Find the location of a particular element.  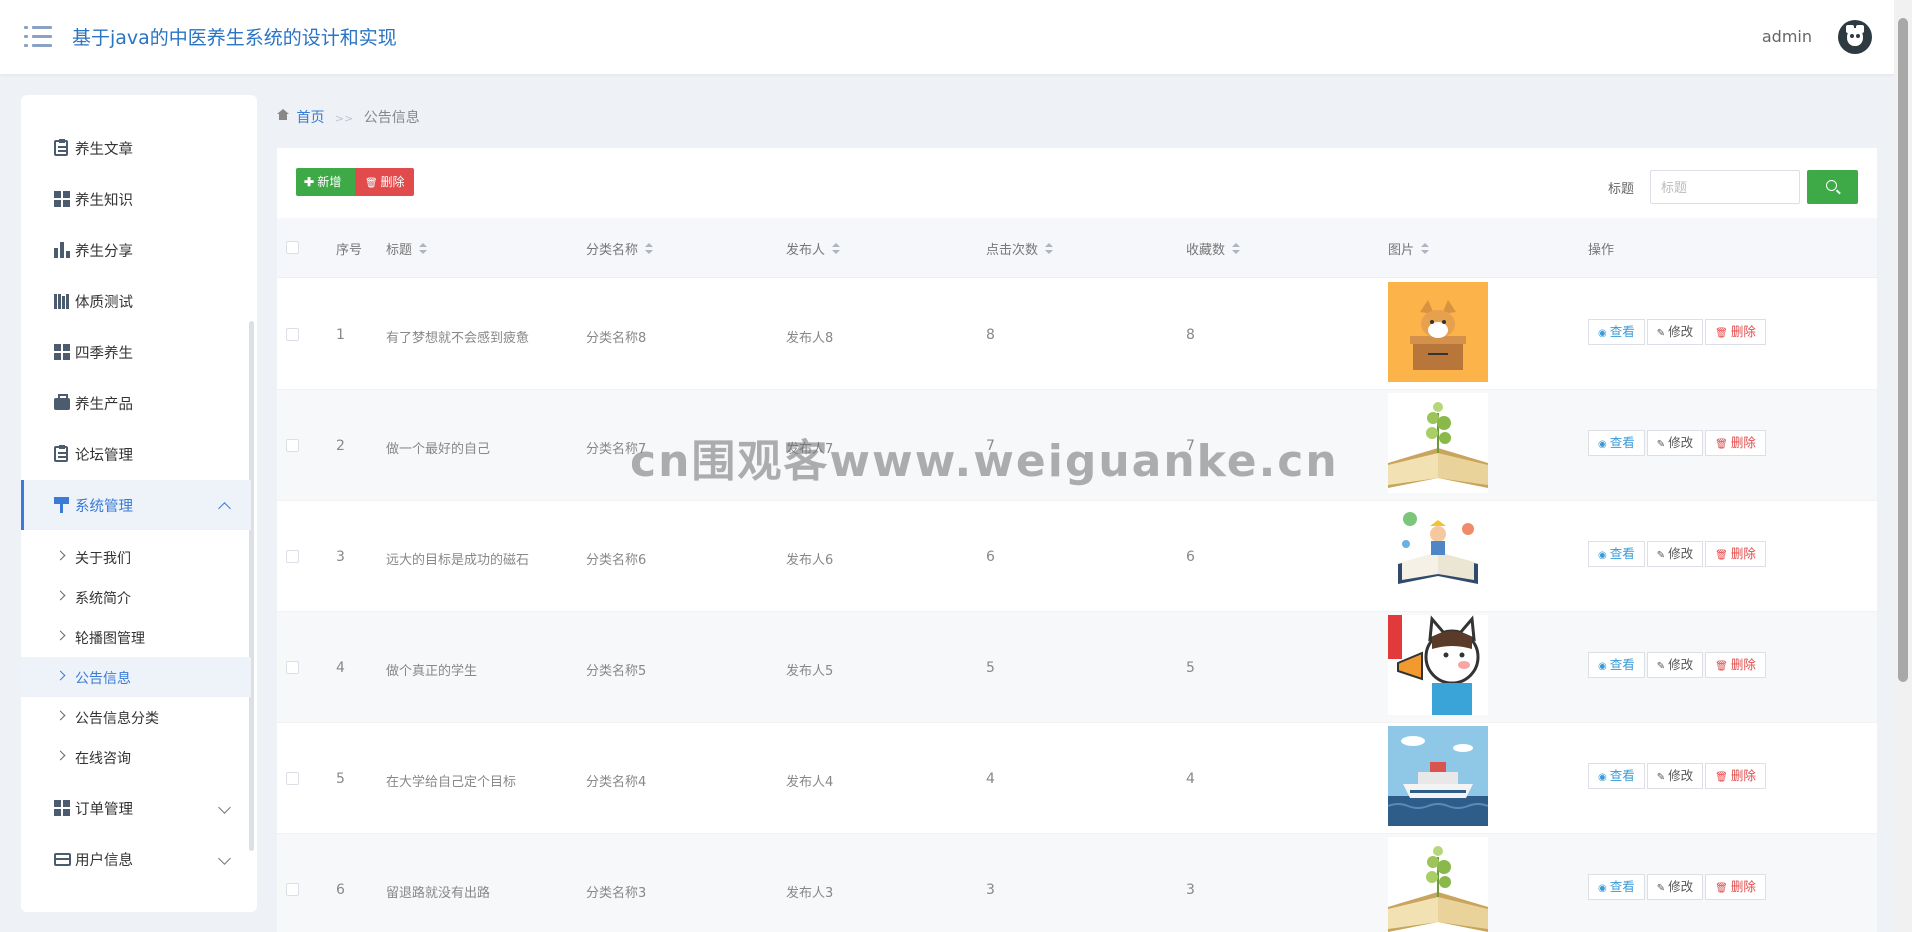

add-button: ✚ 新增 is located at coordinates (325, 182).